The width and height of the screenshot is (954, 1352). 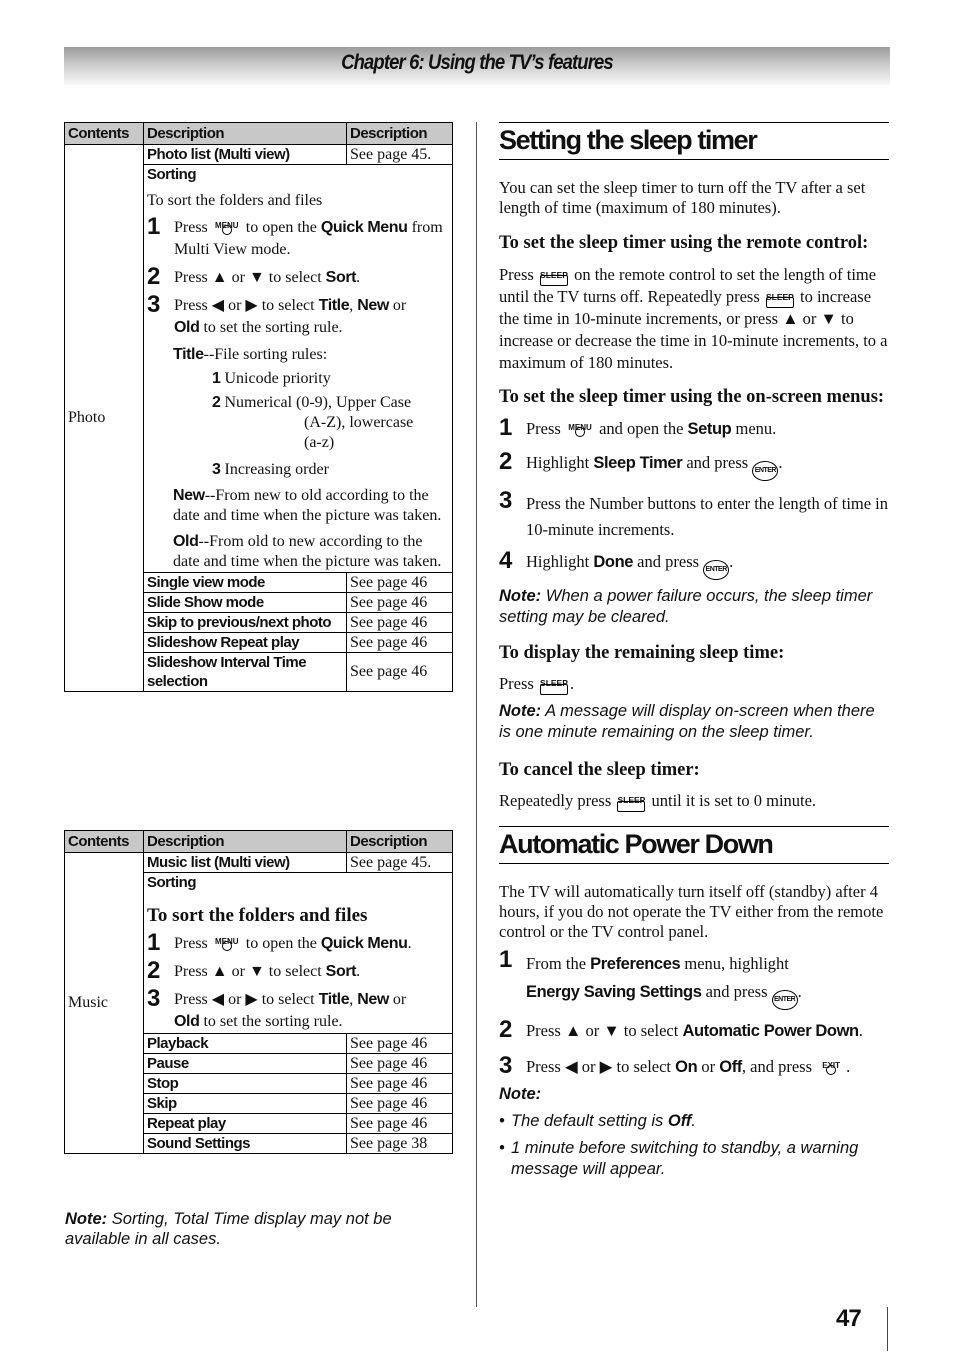 I want to click on menu-step-1: 1 Press MENU and open the Setup menu., so click(x=638, y=427).